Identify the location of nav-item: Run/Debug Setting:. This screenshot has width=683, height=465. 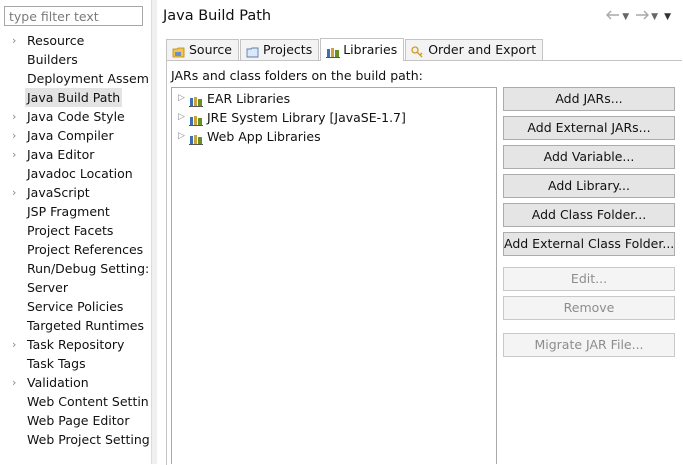
(75, 268).